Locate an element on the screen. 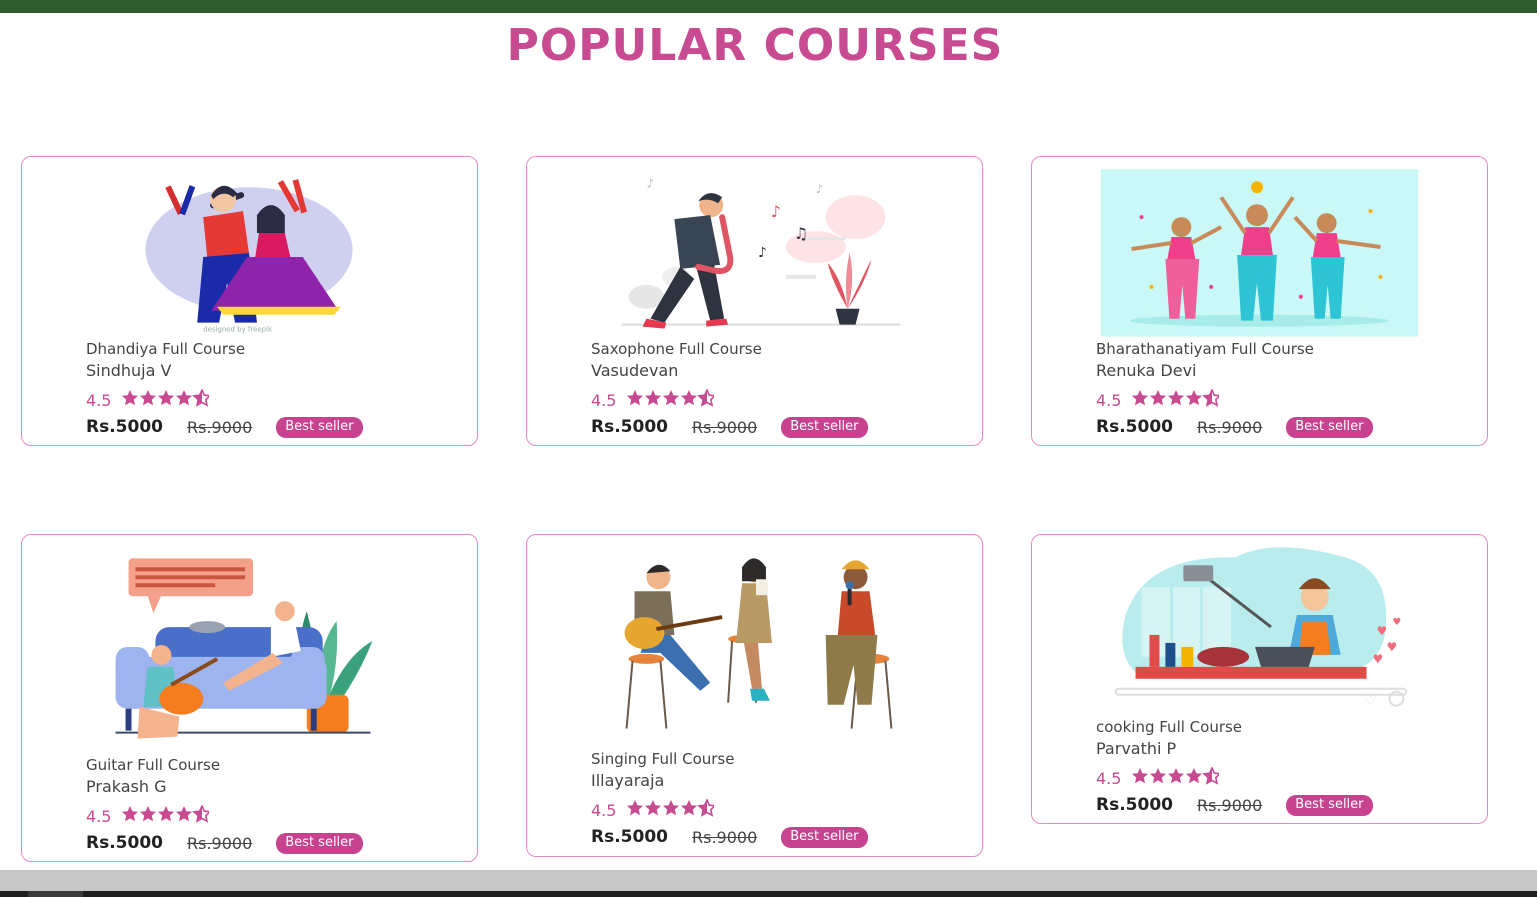  page-title: POPULAR COURSES is located at coordinates (755, 45).